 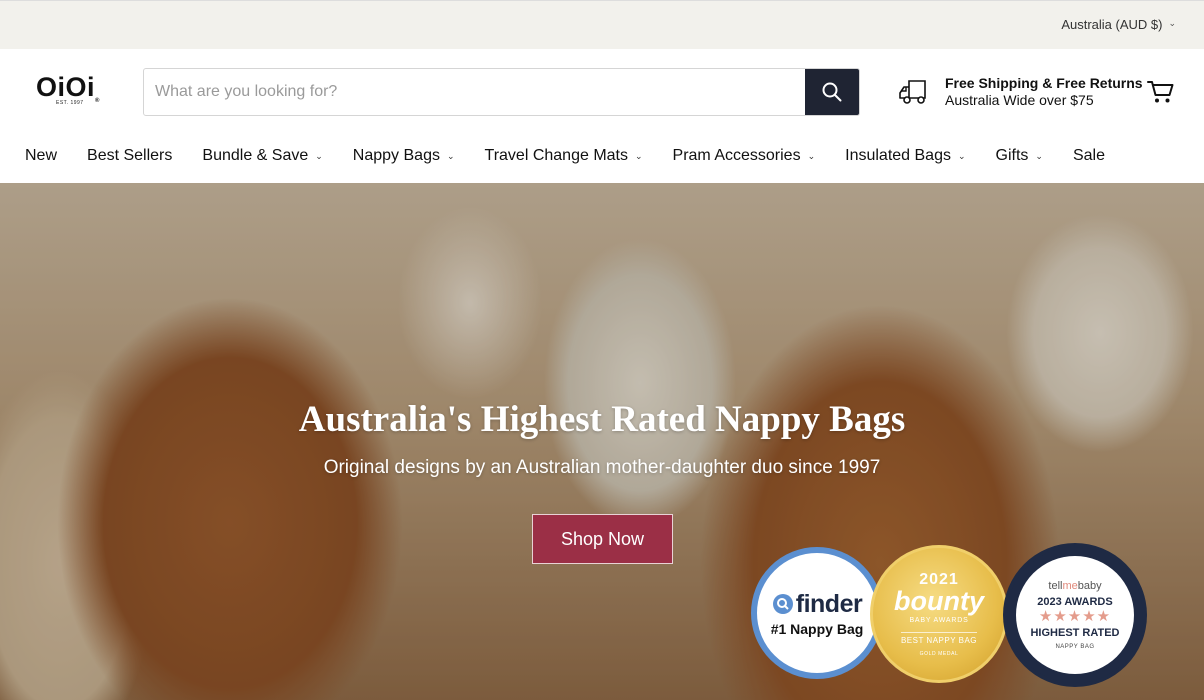 I want to click on search-bar, so click(x=501, y=92).